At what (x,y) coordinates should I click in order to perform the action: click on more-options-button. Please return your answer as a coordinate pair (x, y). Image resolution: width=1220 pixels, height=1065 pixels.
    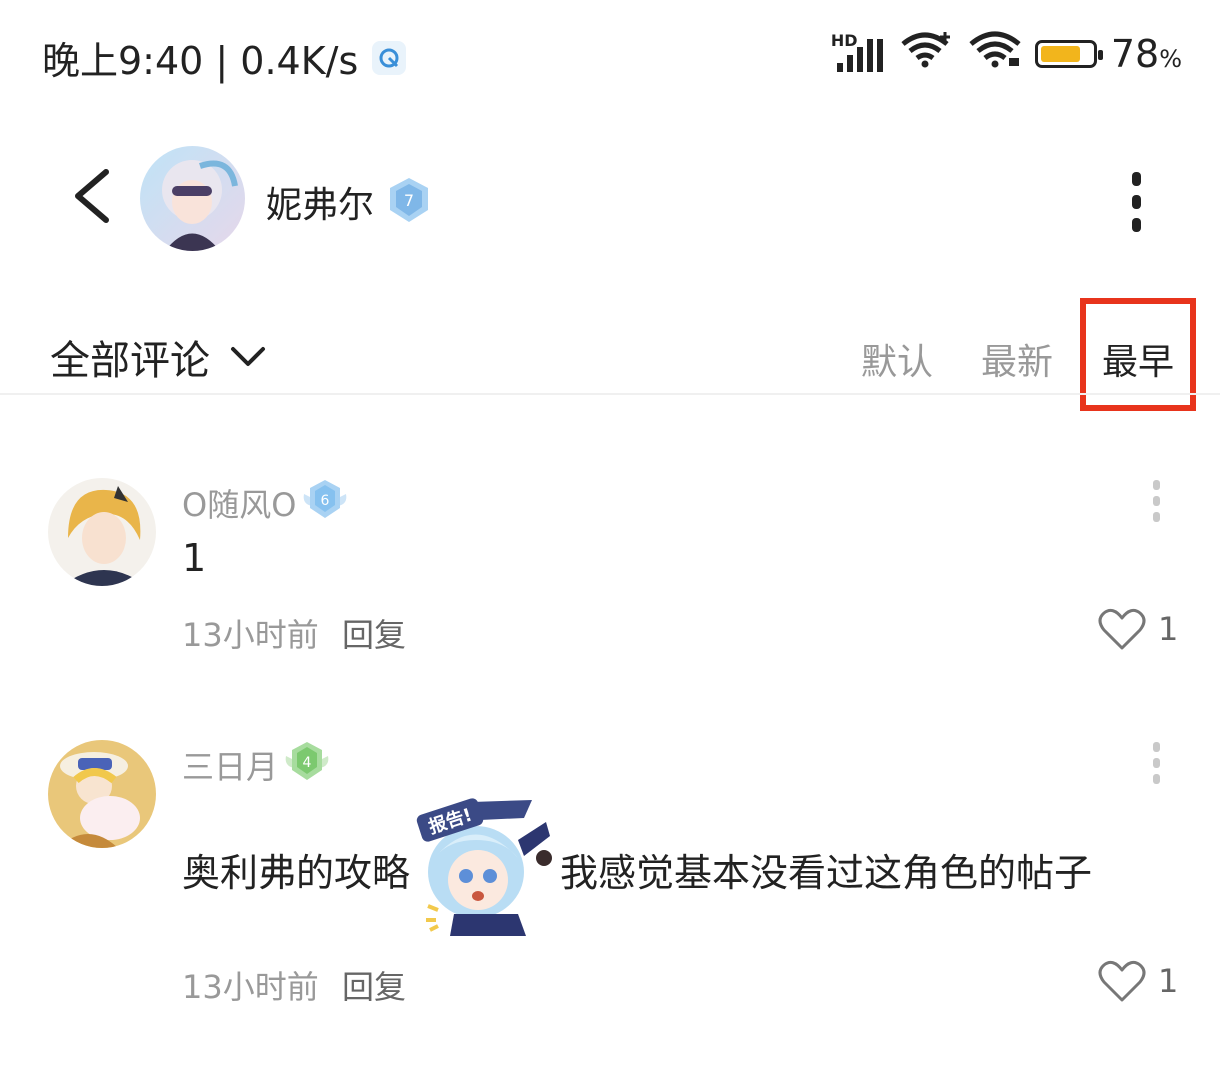
    Looking at the image, I should click on (1137, 202).